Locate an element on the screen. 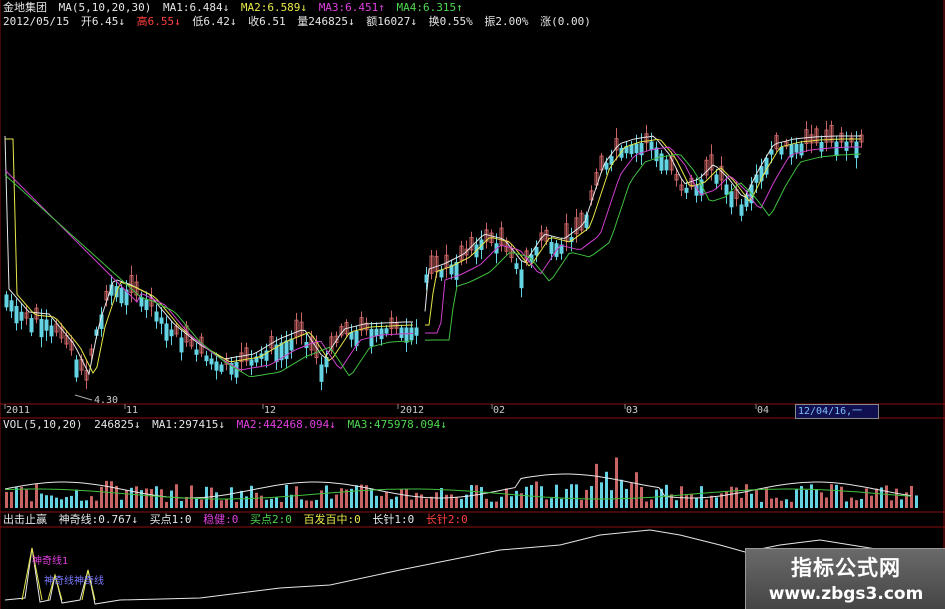 The width and height of the screenshot is (945, 609). x-axis-label-03: 03 is located at coordinates (632, 410).